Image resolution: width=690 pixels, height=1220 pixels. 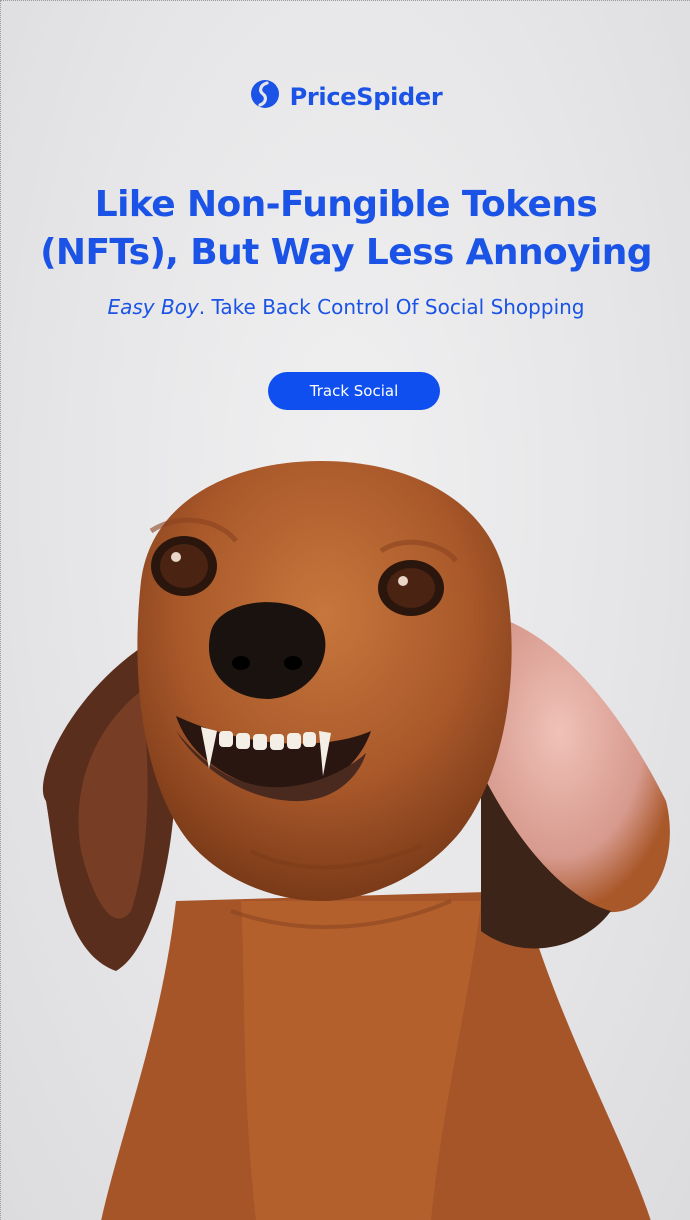 What do you see at coordinates (346, 204) in the screenshot?
I see `headline-line-1: Like Non-Fungible Tokens` at bounding box center [346, 204].